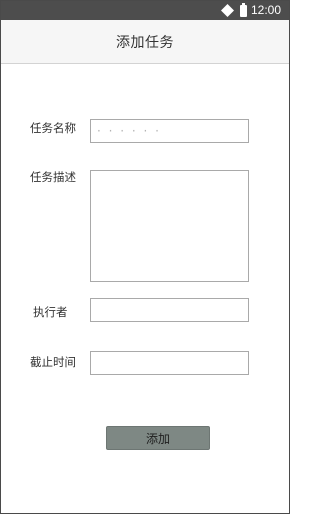  I want to click on task-name-input, so click(169, 131).